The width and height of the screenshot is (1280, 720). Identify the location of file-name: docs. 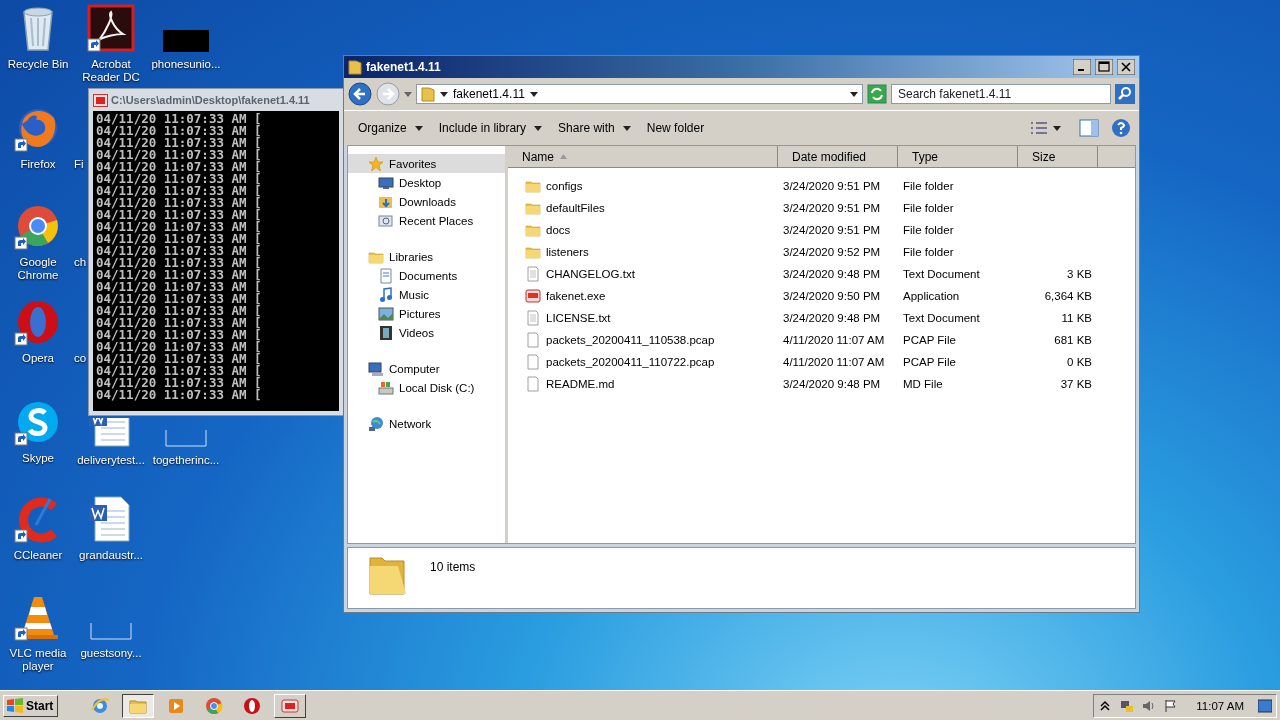
(558, 230).